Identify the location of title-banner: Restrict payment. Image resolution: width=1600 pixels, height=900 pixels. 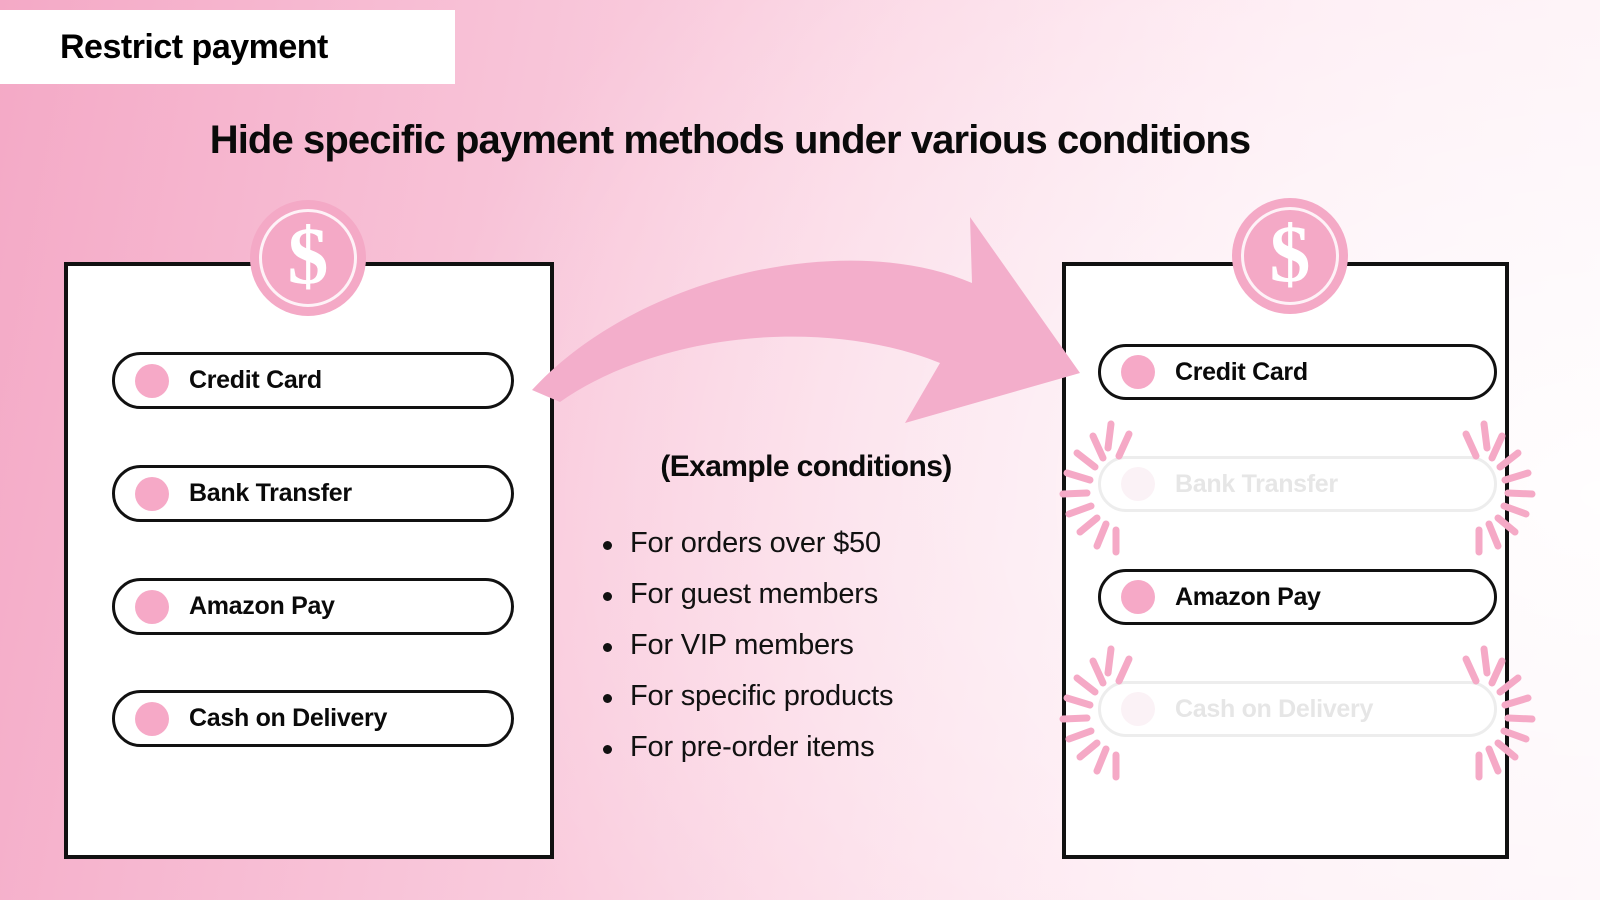
(227, 47).